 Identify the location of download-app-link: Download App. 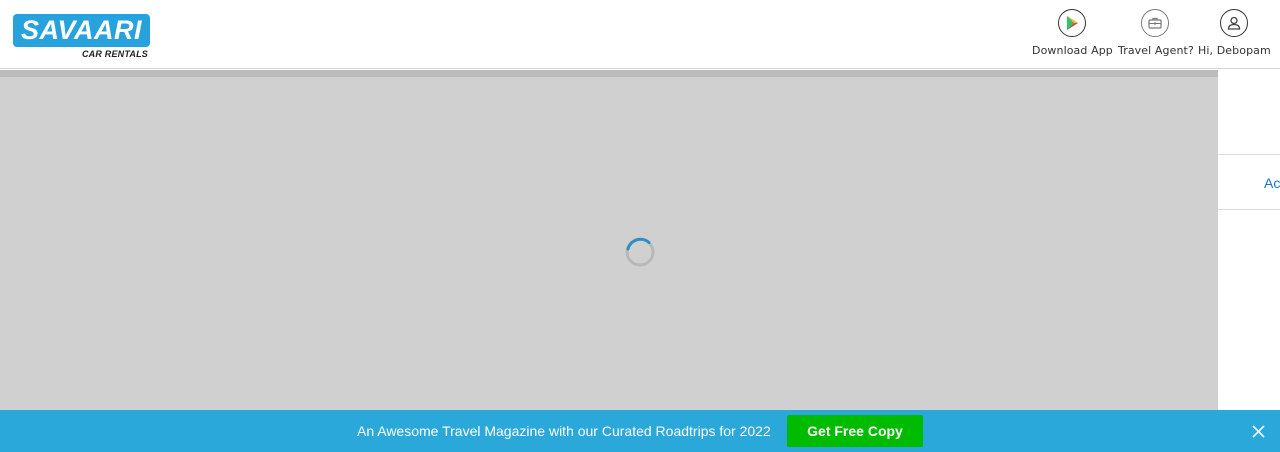
(1072, 35).